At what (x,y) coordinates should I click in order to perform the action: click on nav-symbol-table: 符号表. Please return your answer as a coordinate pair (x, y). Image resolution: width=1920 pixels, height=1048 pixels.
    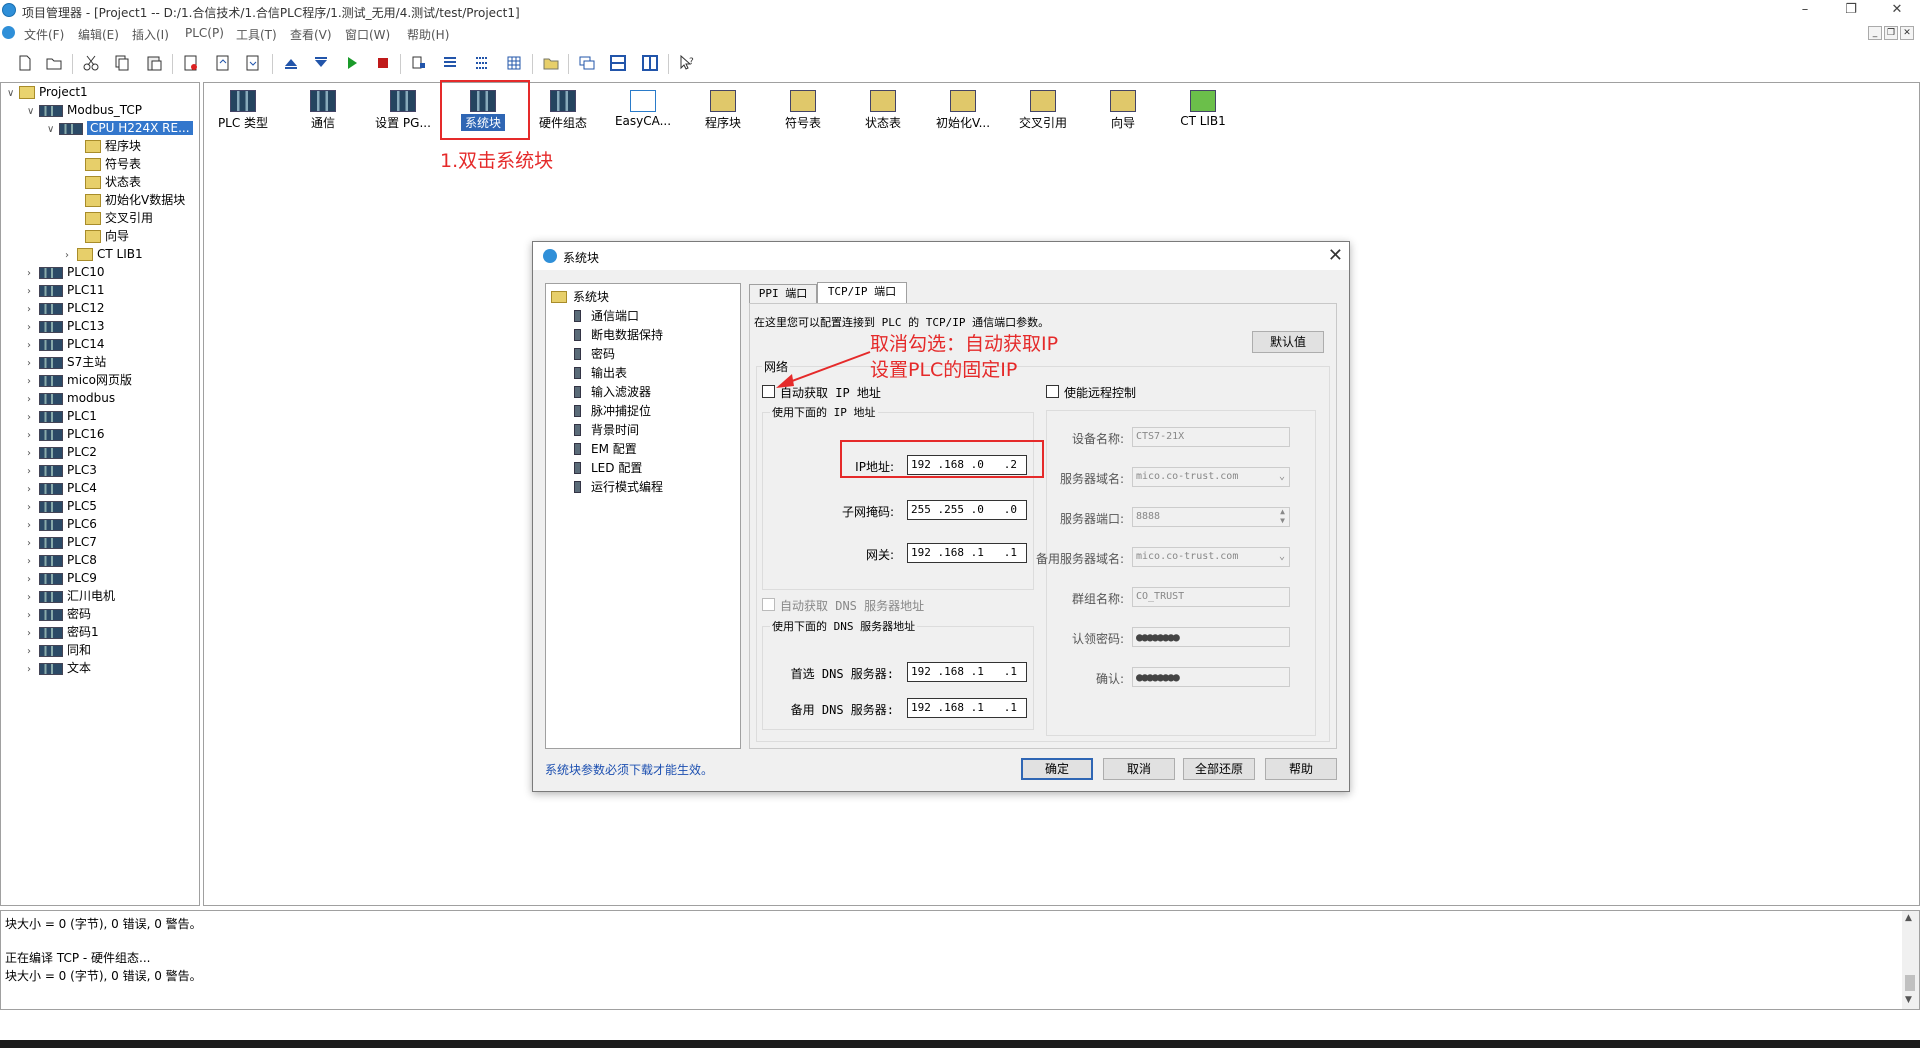
    Looking at the image, I should click on (803, 110).